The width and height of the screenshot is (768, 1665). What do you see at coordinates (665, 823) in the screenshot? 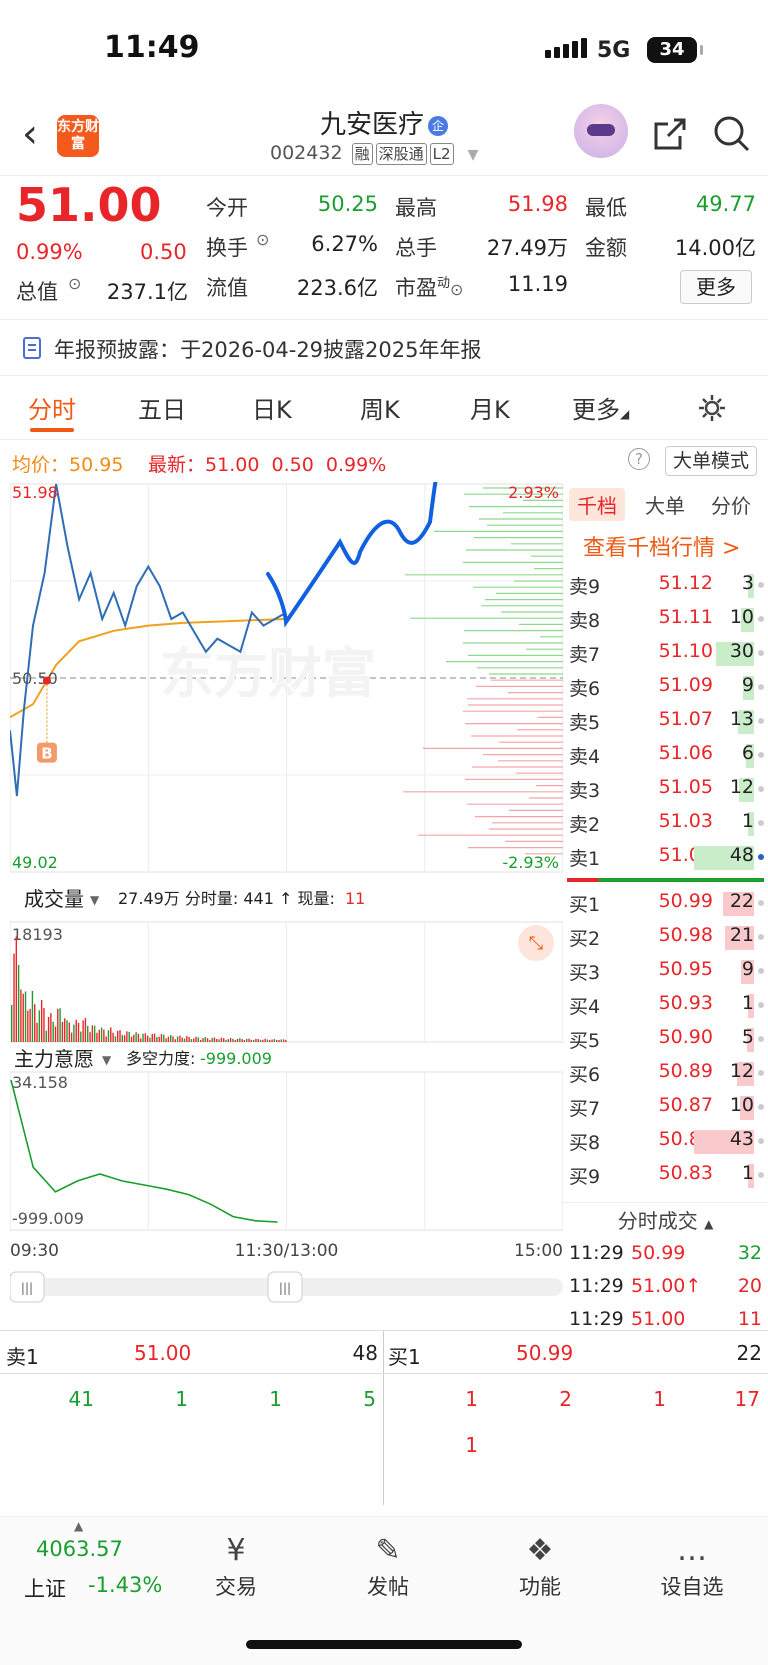
I see `sell-level-row: 卖2 51.03 1` at bounding box center [665, 823].